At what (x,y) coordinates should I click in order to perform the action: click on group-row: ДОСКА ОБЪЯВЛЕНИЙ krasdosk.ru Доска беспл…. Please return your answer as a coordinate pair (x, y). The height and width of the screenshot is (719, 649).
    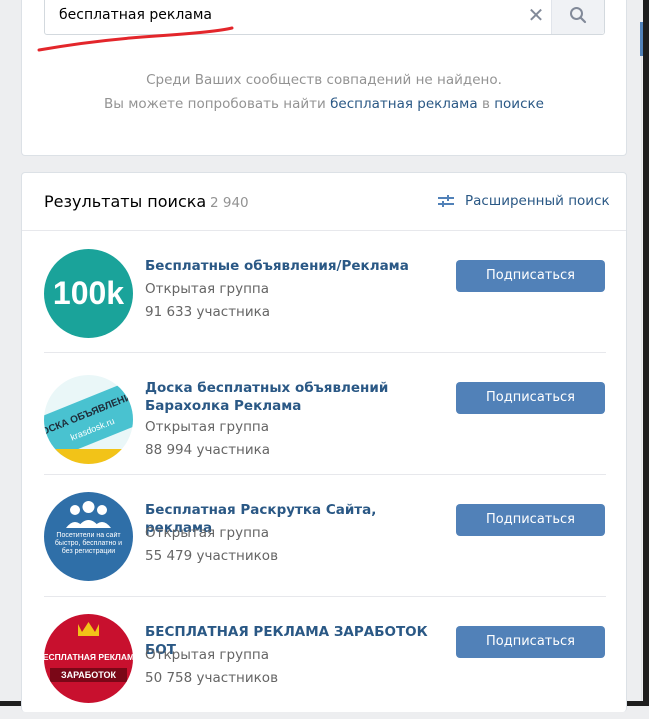
    Looking at the image, I should click on (325, 414).